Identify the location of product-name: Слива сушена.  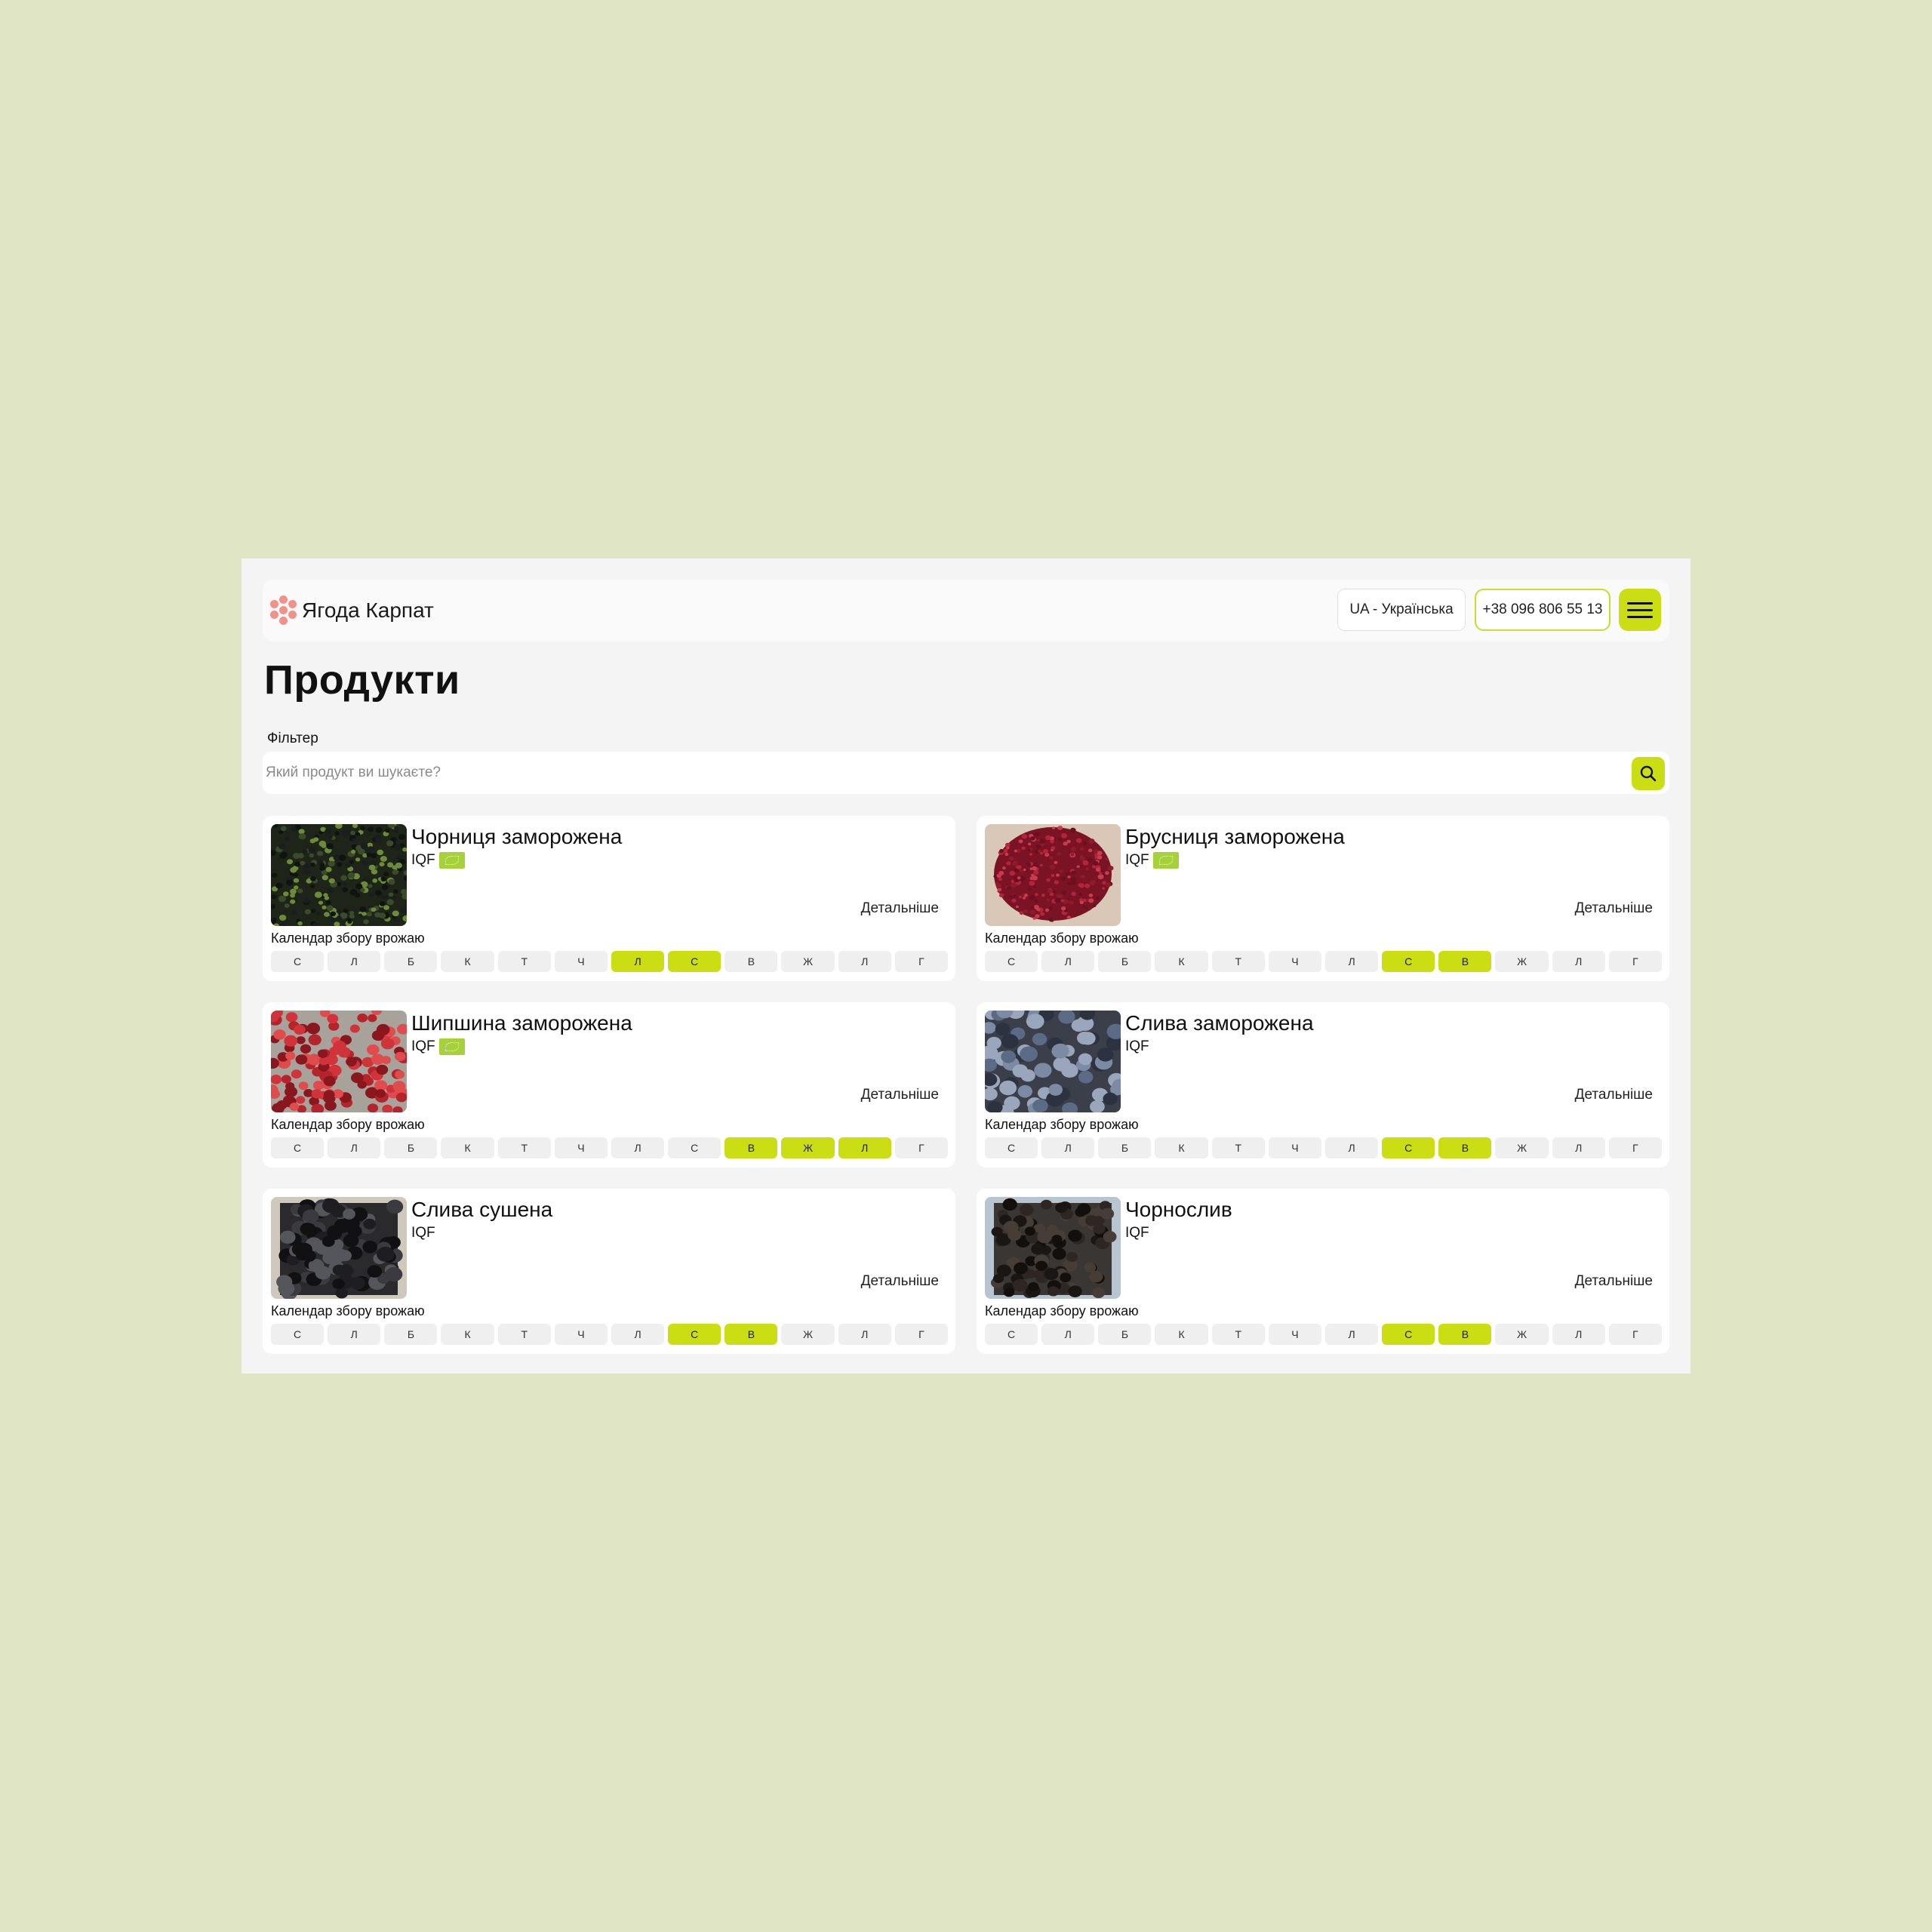
(481, 1210).